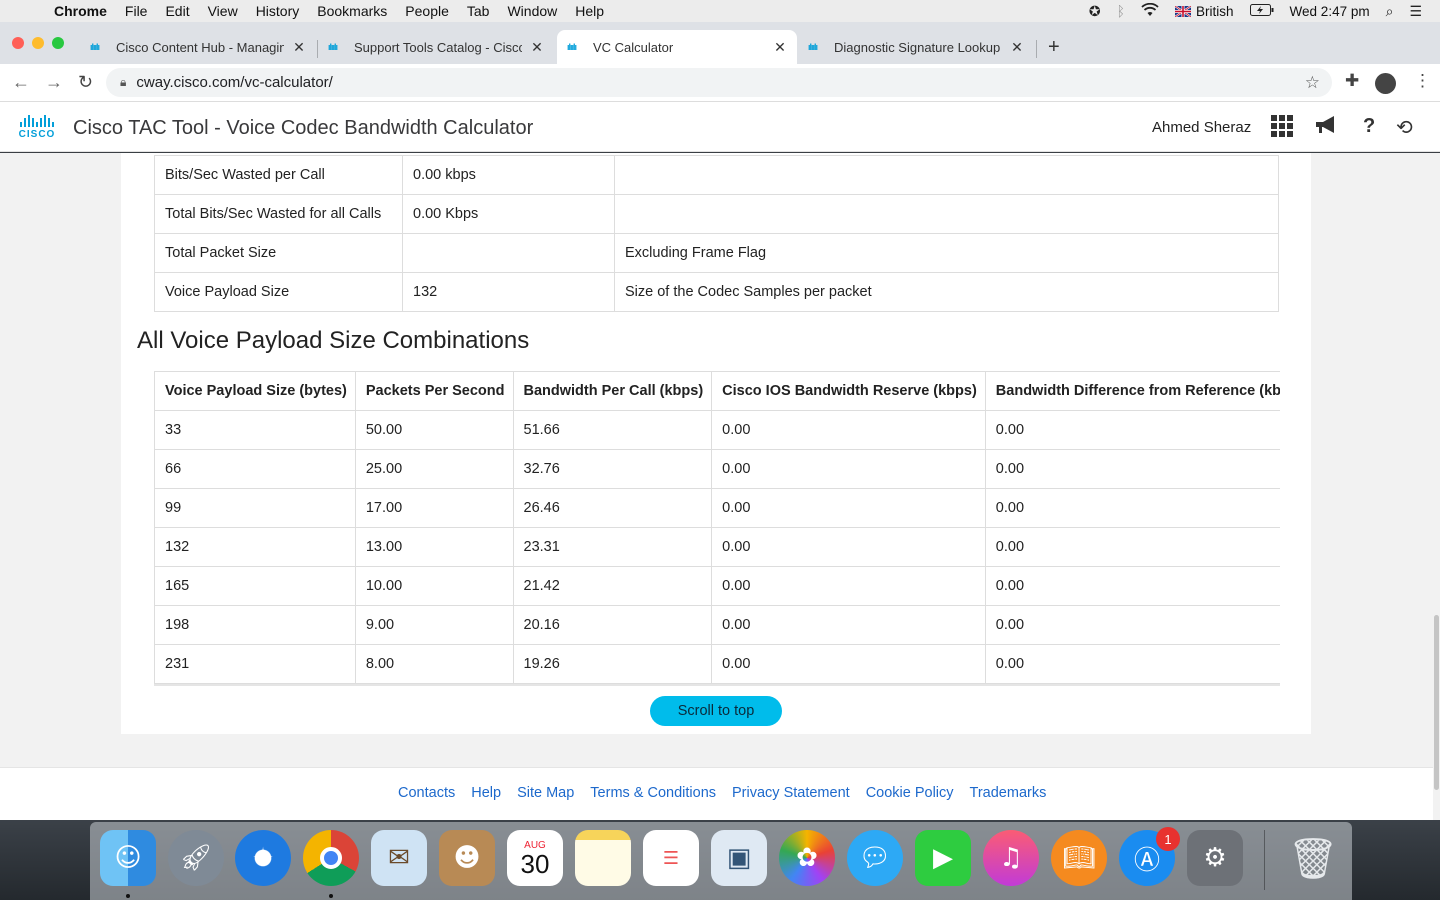 The width and height of the screenshot is (1440, 900). Describe the element at coordinates (434, 469) in the screenshot. I see `table-cell: 25.00` at that location.